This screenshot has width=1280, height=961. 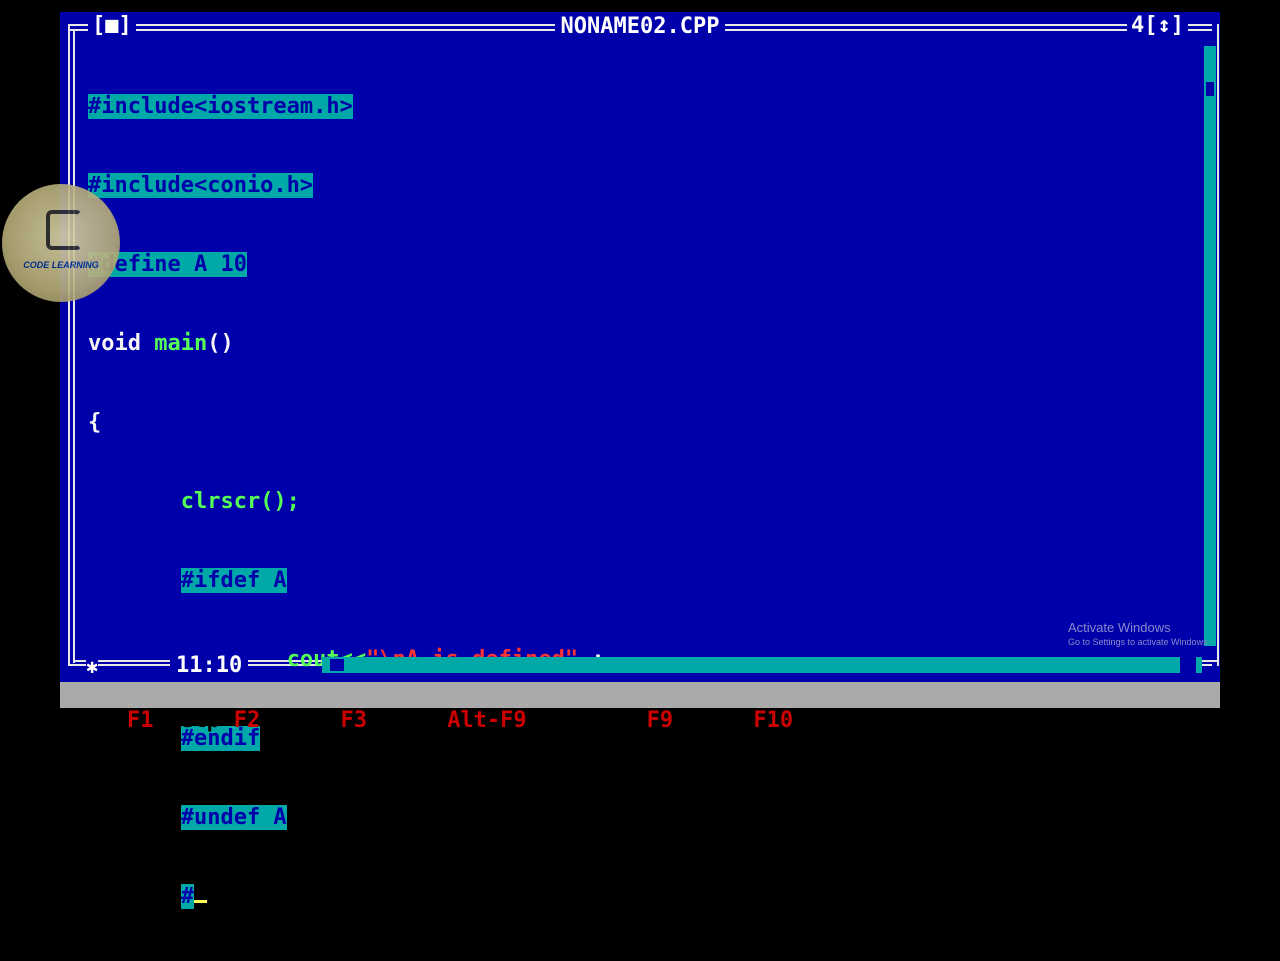 I want to click on code-text: #undef A, so click(x=233, y=817).